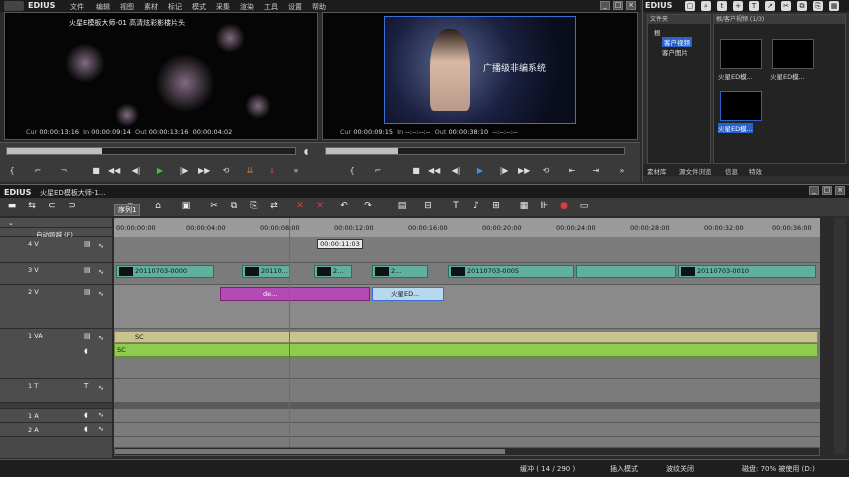 The height and width of the screenshot is (477, 849). Describe the element at coordinates (56, 274) in the screenshot. I see `track-header-3v: 3 V ▤ ∿` at that location.